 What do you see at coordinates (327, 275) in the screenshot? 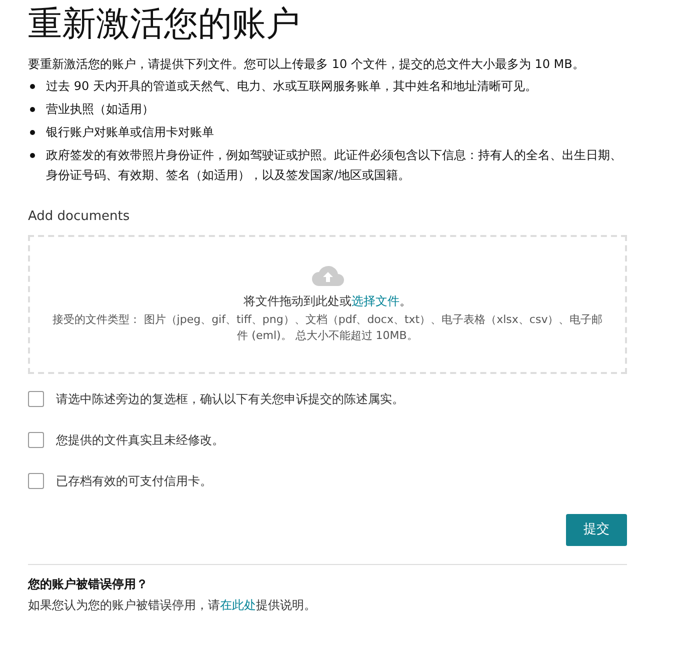
I see `upload-cloud-icon` at bounding box center [327, 275].